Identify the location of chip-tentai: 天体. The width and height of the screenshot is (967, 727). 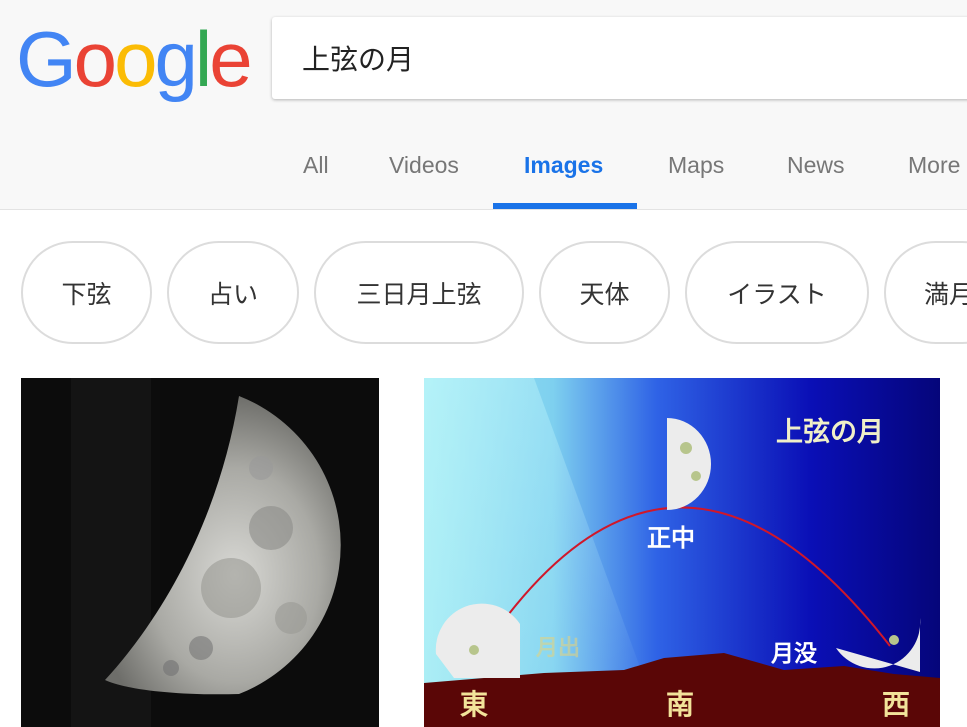
(604, 292).